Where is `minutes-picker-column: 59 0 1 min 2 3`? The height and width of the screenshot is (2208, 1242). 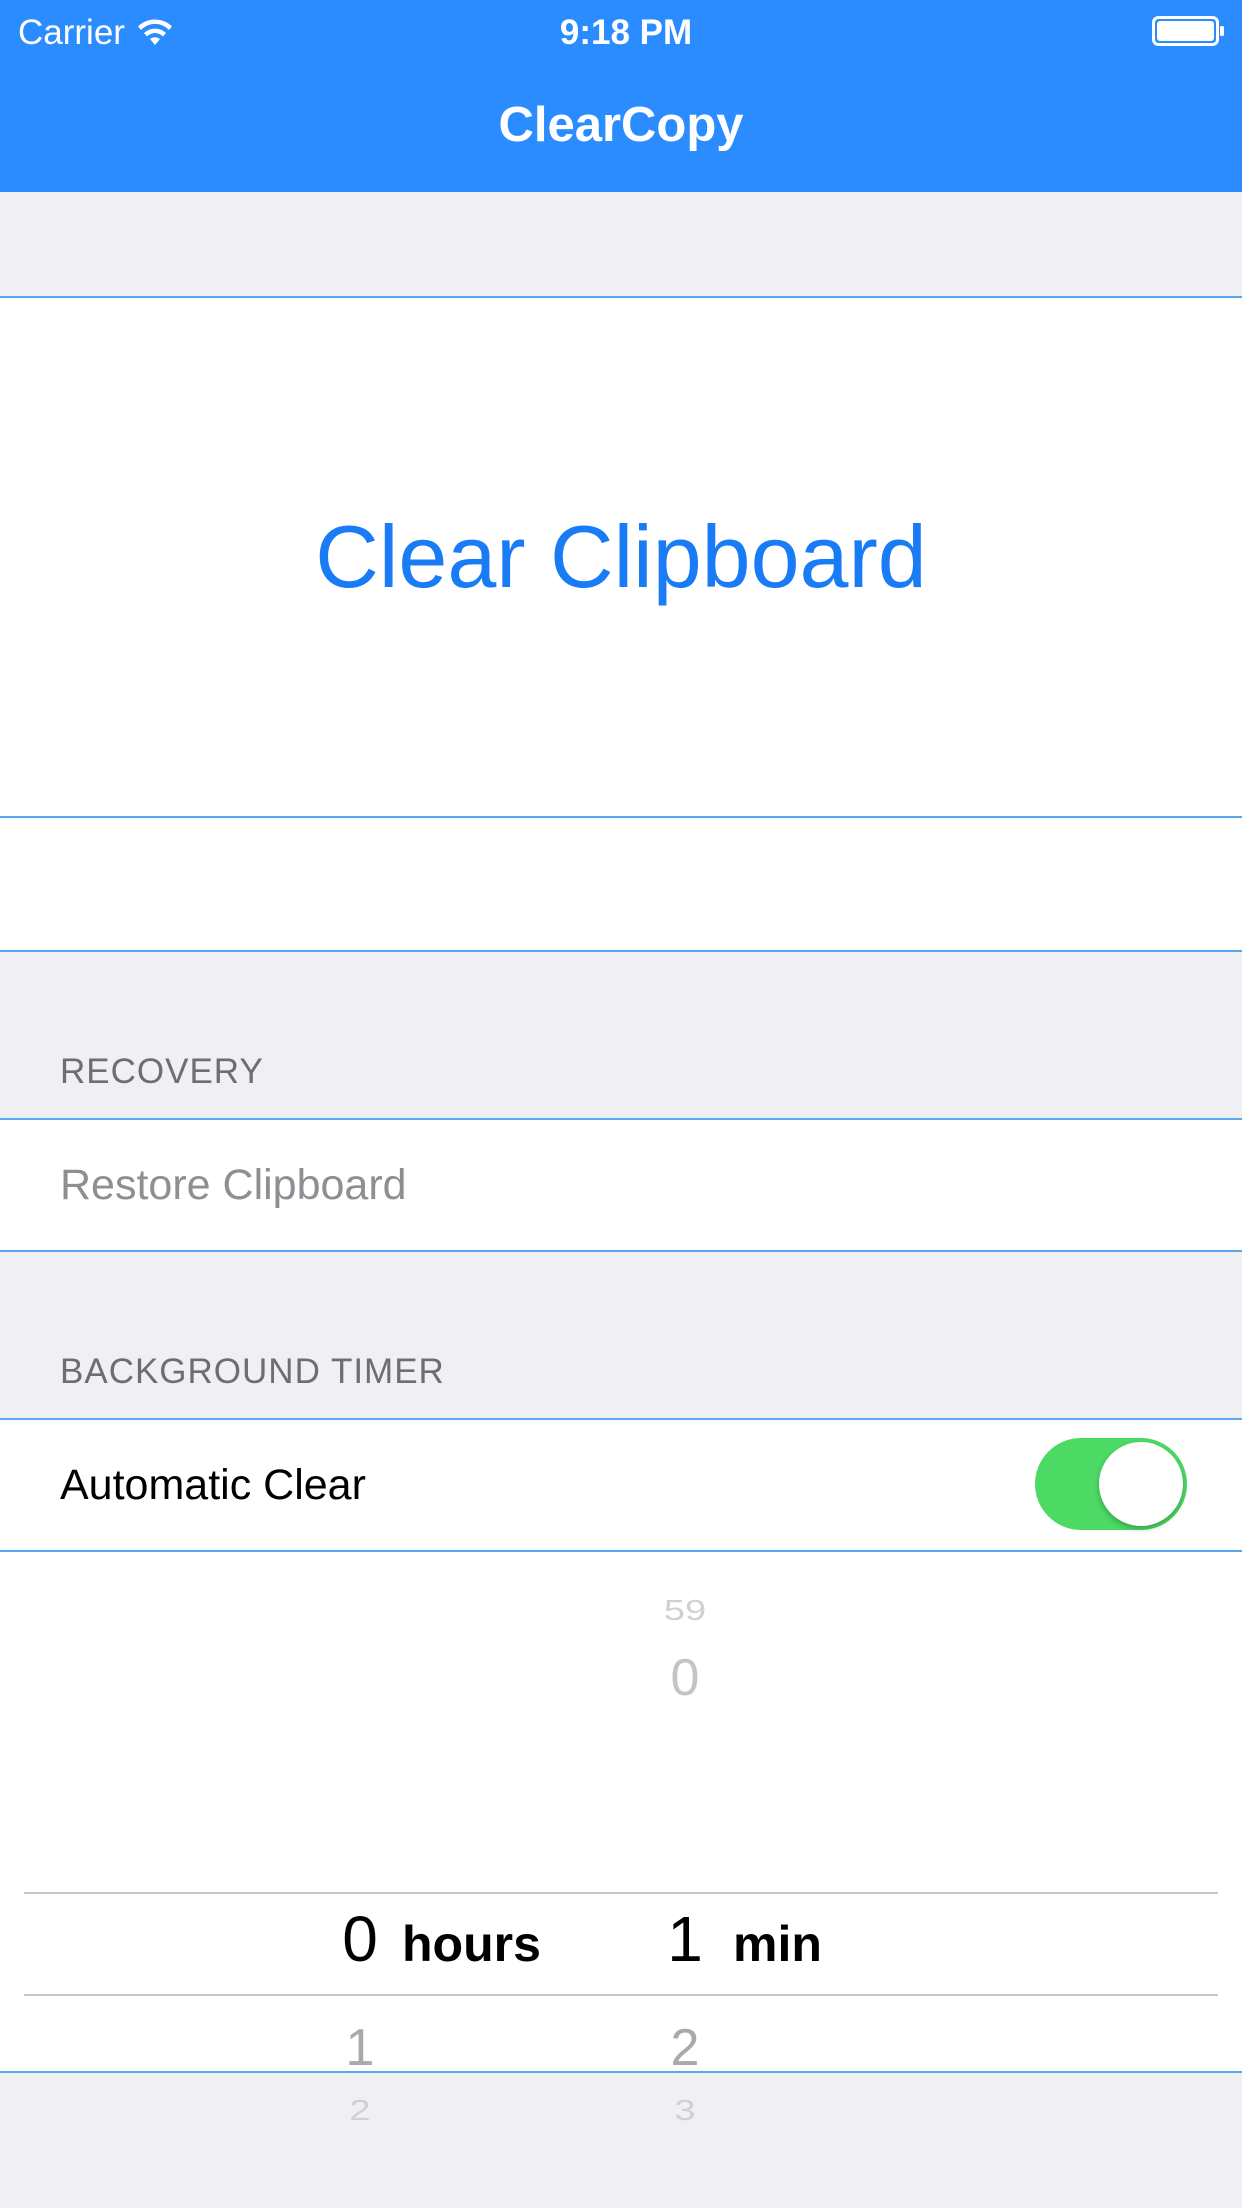 minutes-picker-column: 59 0 1 min 2 3 is located at coordinates (765, 1839).